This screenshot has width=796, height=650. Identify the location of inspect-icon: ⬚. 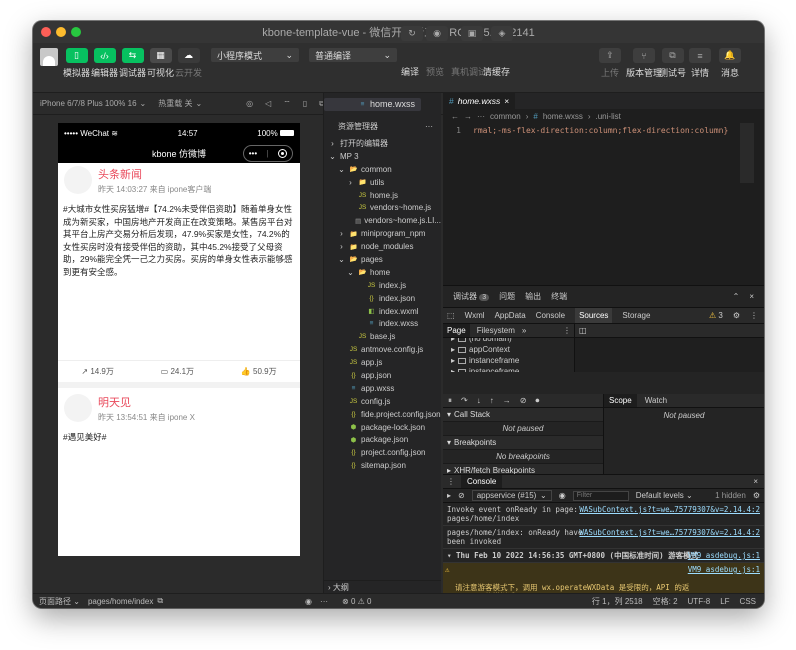
(451, 315).